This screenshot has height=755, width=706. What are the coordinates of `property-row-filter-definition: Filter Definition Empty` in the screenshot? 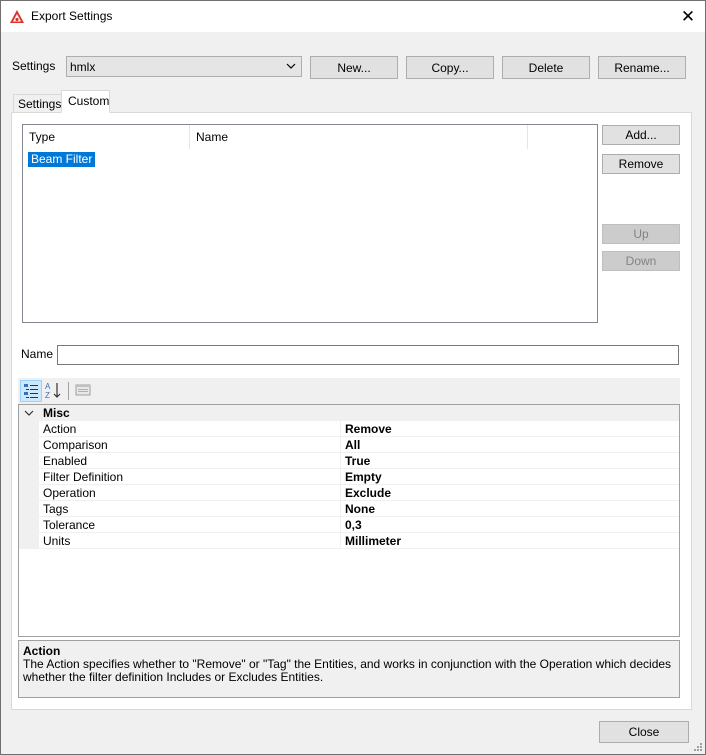 It's located at (349, 477).